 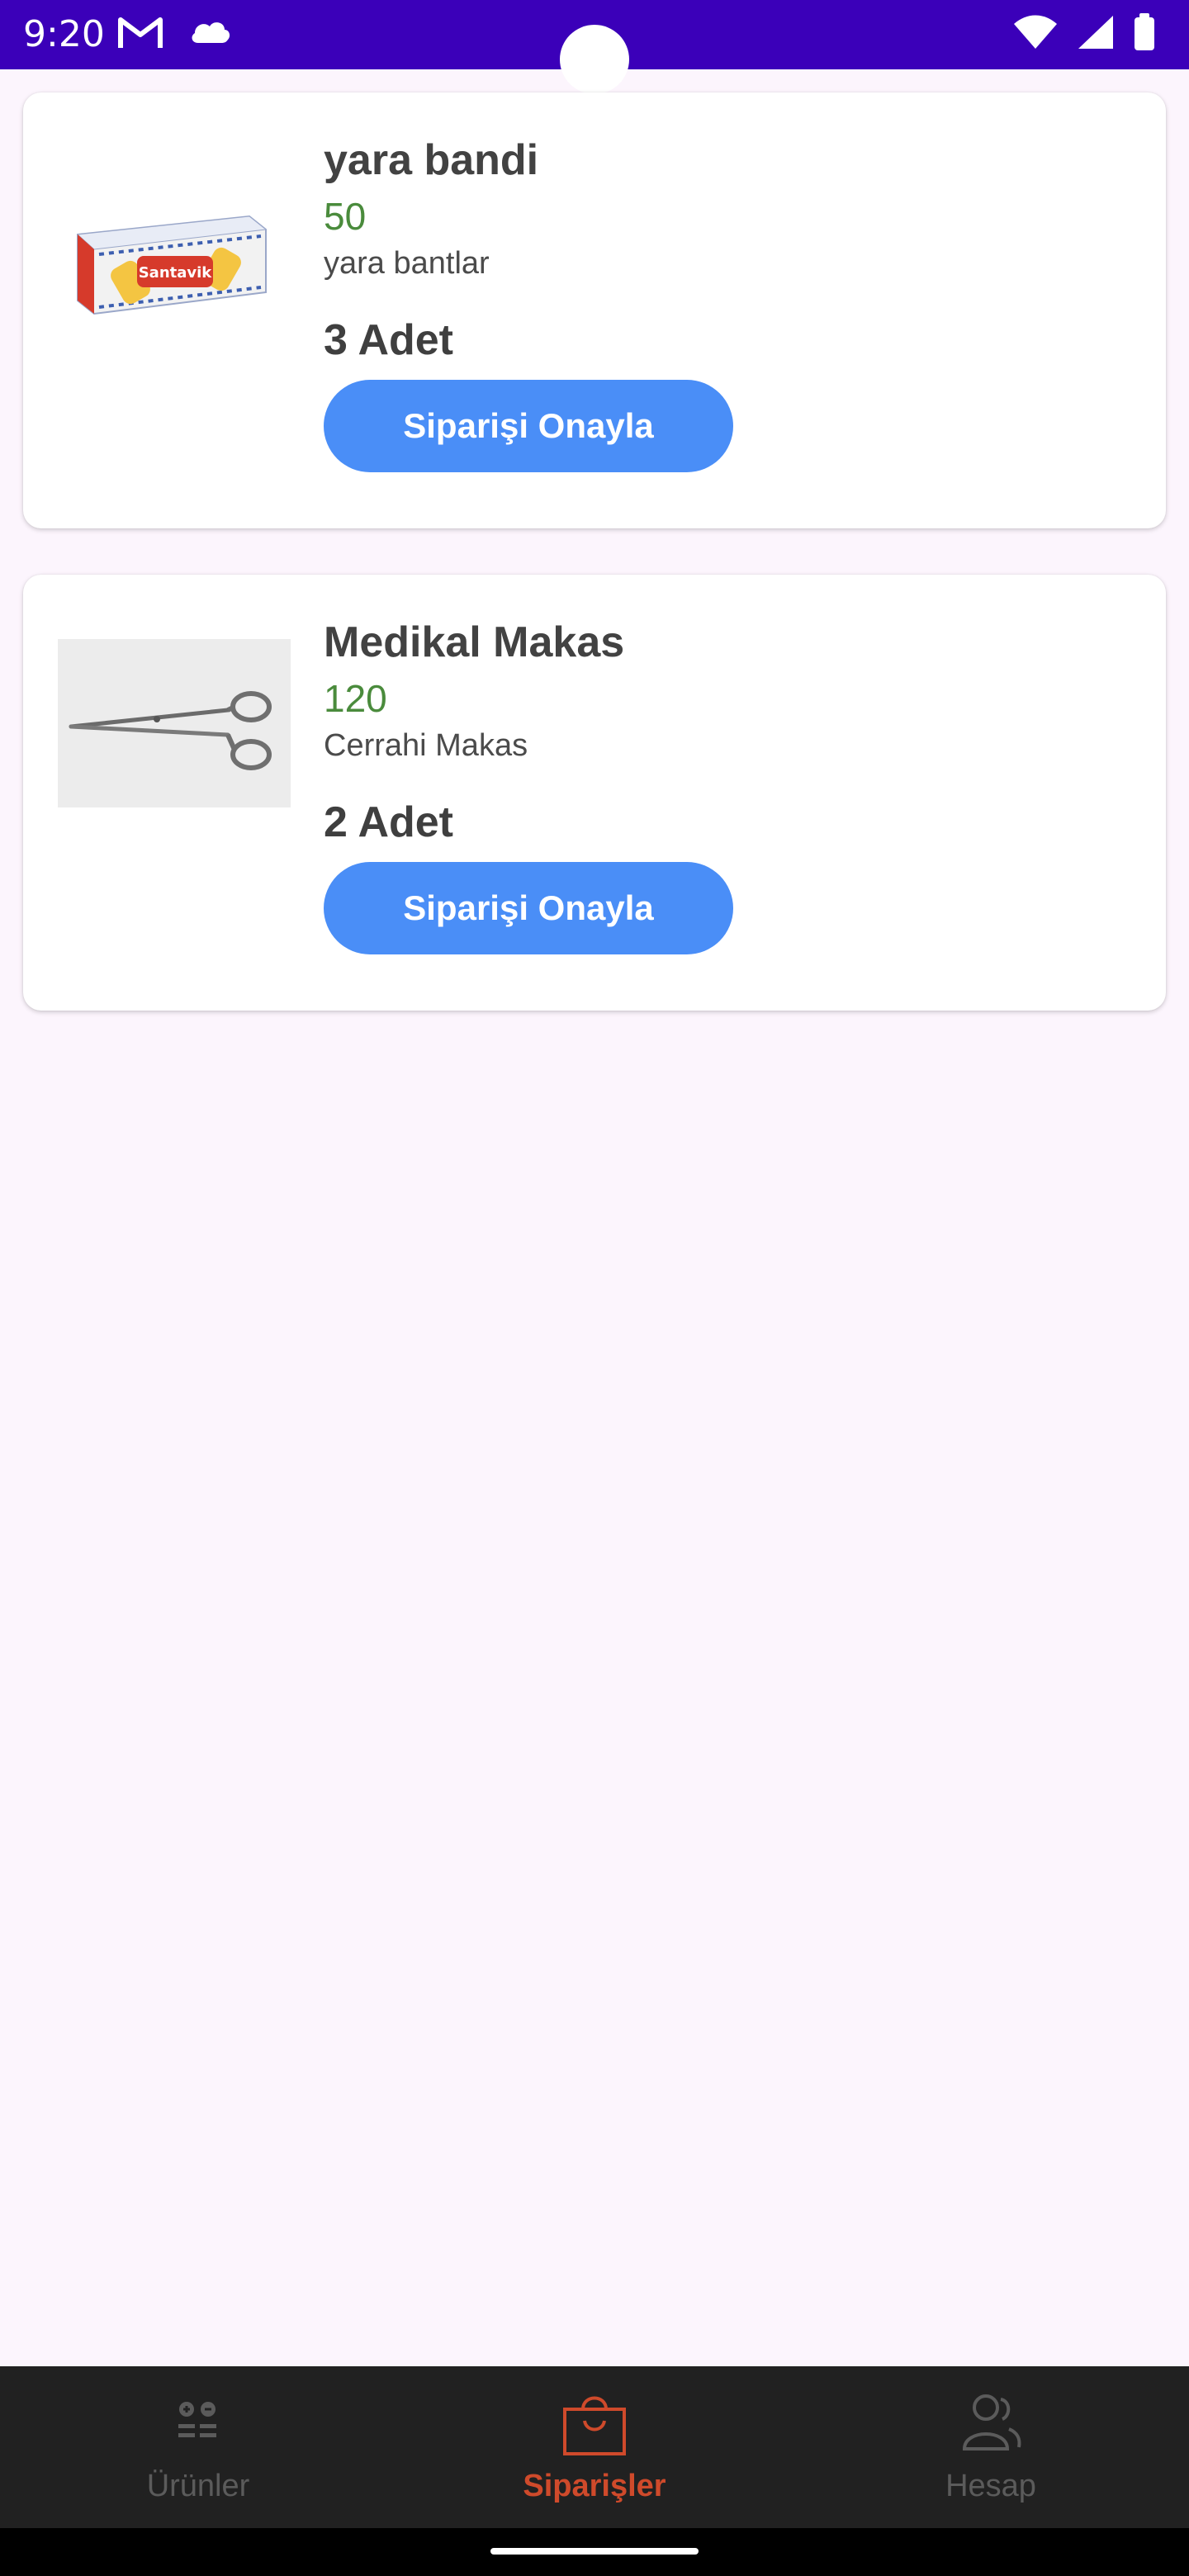 I want to click on product-name: yara bandi, so click(x=431, y=160).